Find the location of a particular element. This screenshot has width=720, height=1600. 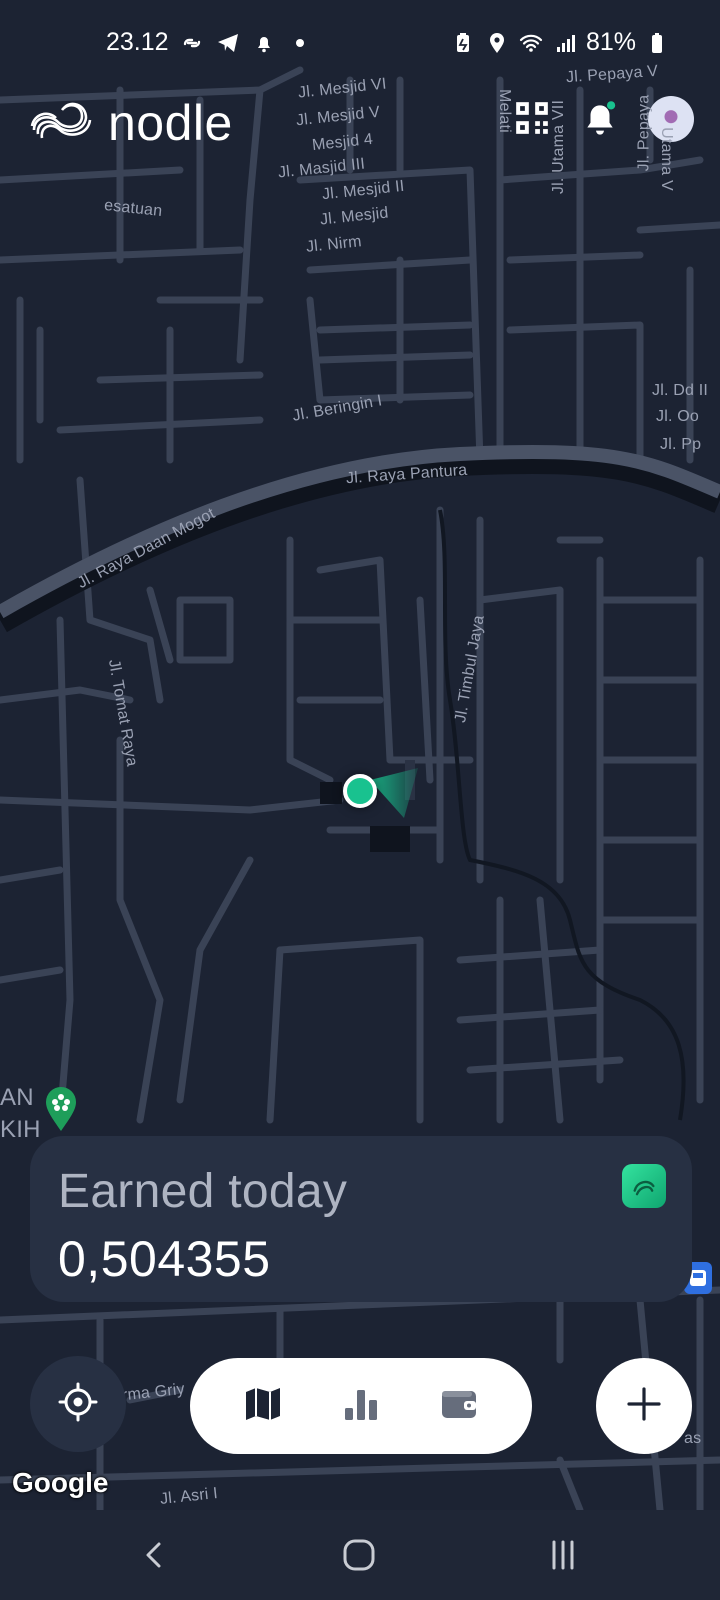

map-label: as is located at coordinates (693, 1438).